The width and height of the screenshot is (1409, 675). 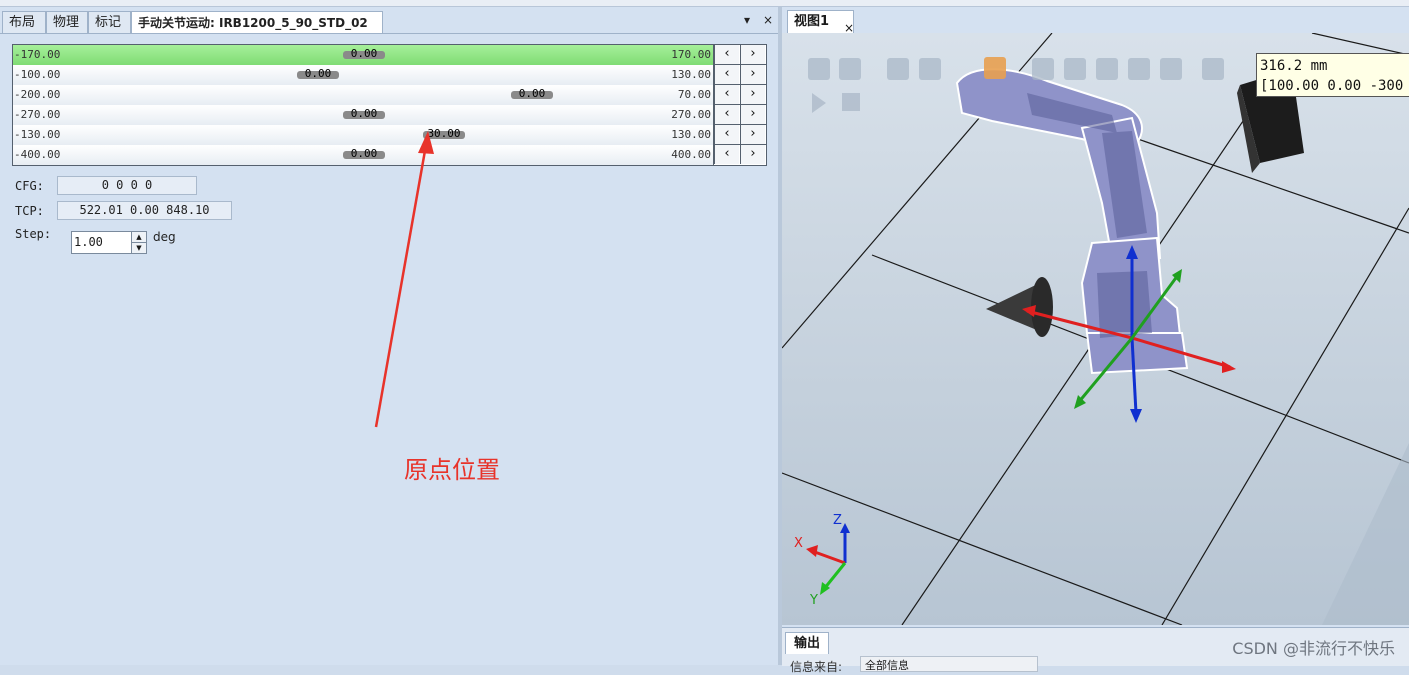 I want to click on joint-slider-track: -170.00 170.00 0.00, so click(x=363, y=55).